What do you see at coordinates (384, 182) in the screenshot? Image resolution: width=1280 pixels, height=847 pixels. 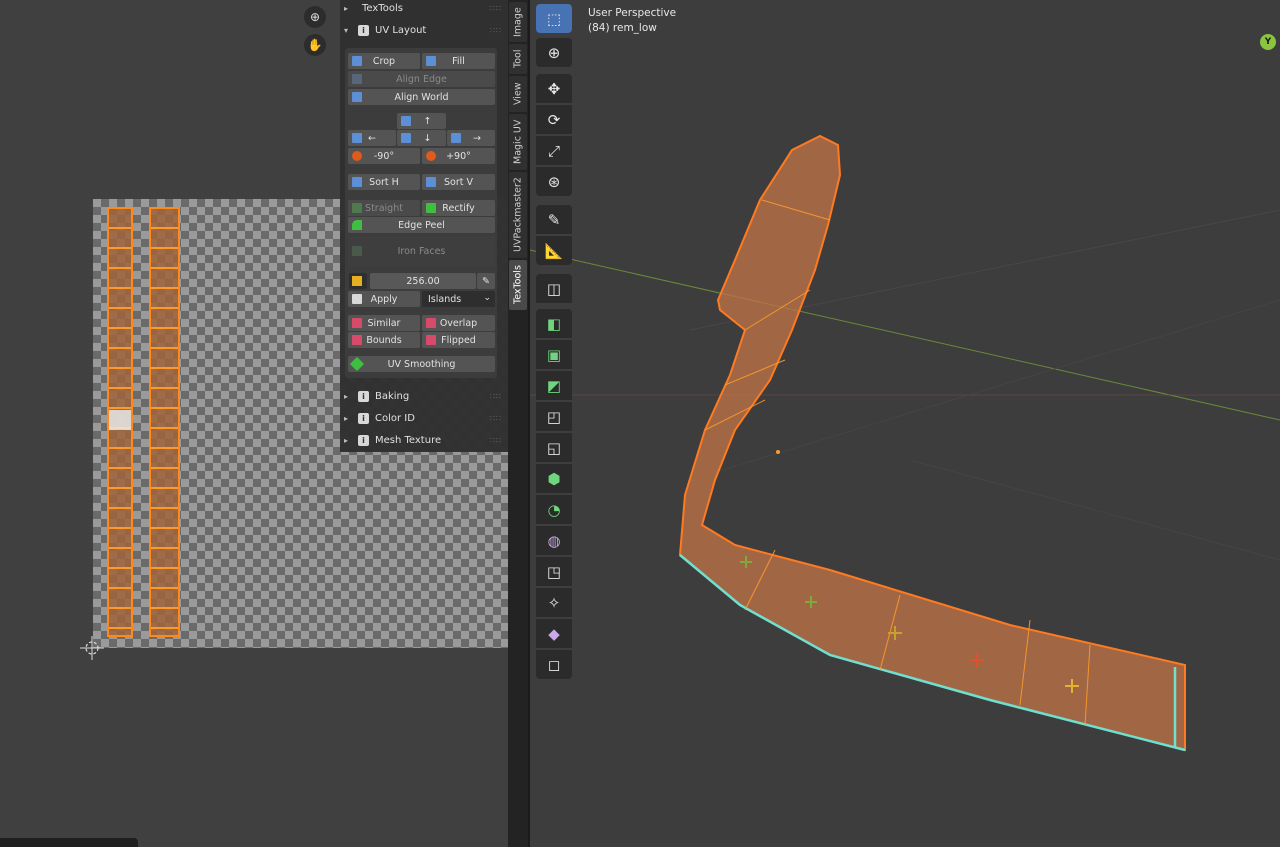 I see `sort-h-button: Sort H` at bounding box center [384, 182].